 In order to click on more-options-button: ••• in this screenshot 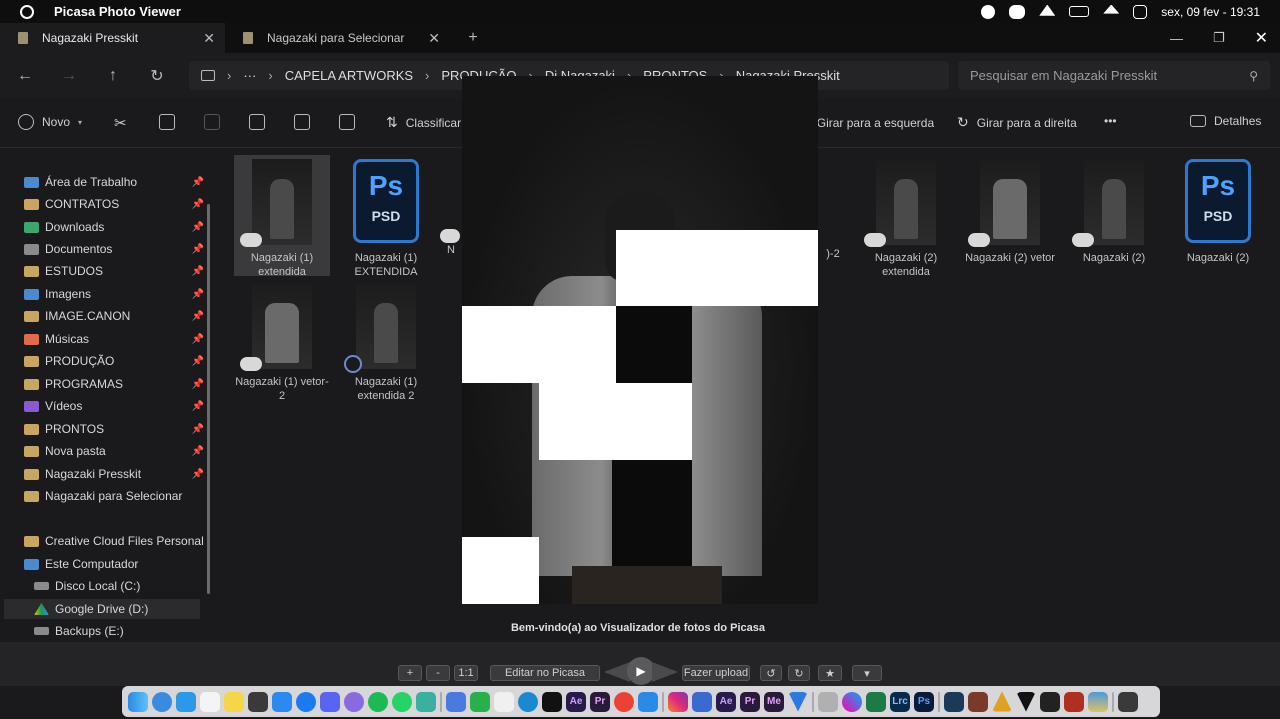, I will do `click(1110, 121)`.